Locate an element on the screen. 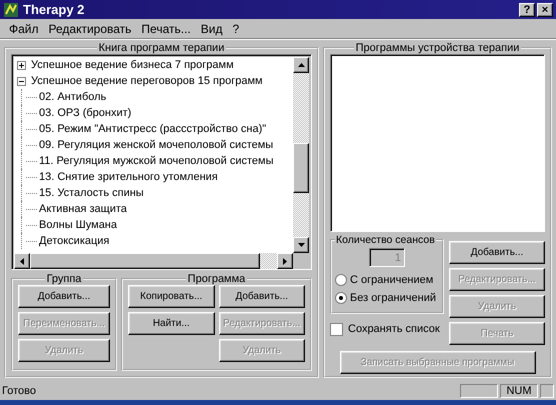 The height and width of the screenshot is (405, 556). tree-item: Успешное ведение бизнеса 7 программ is located at coordinates (132, 65).